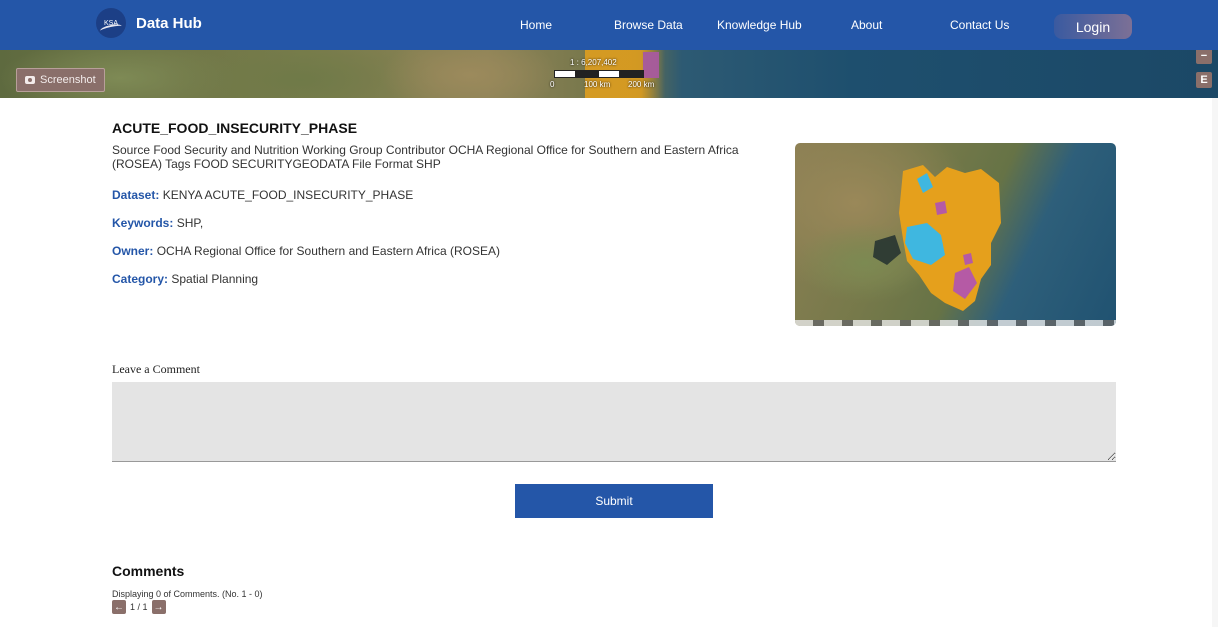  I want to click on comments-heading: Comments, so click(148, 571).